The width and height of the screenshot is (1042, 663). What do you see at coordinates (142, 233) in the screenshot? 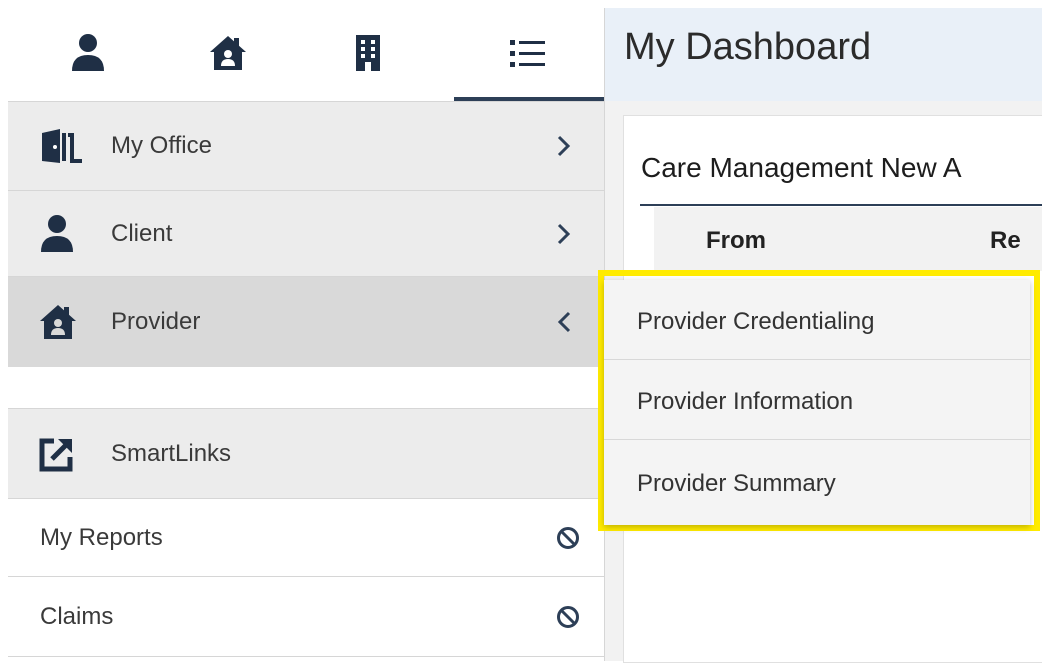
I see `sidebar-item-label: Client` at bounding box center [142, 233].